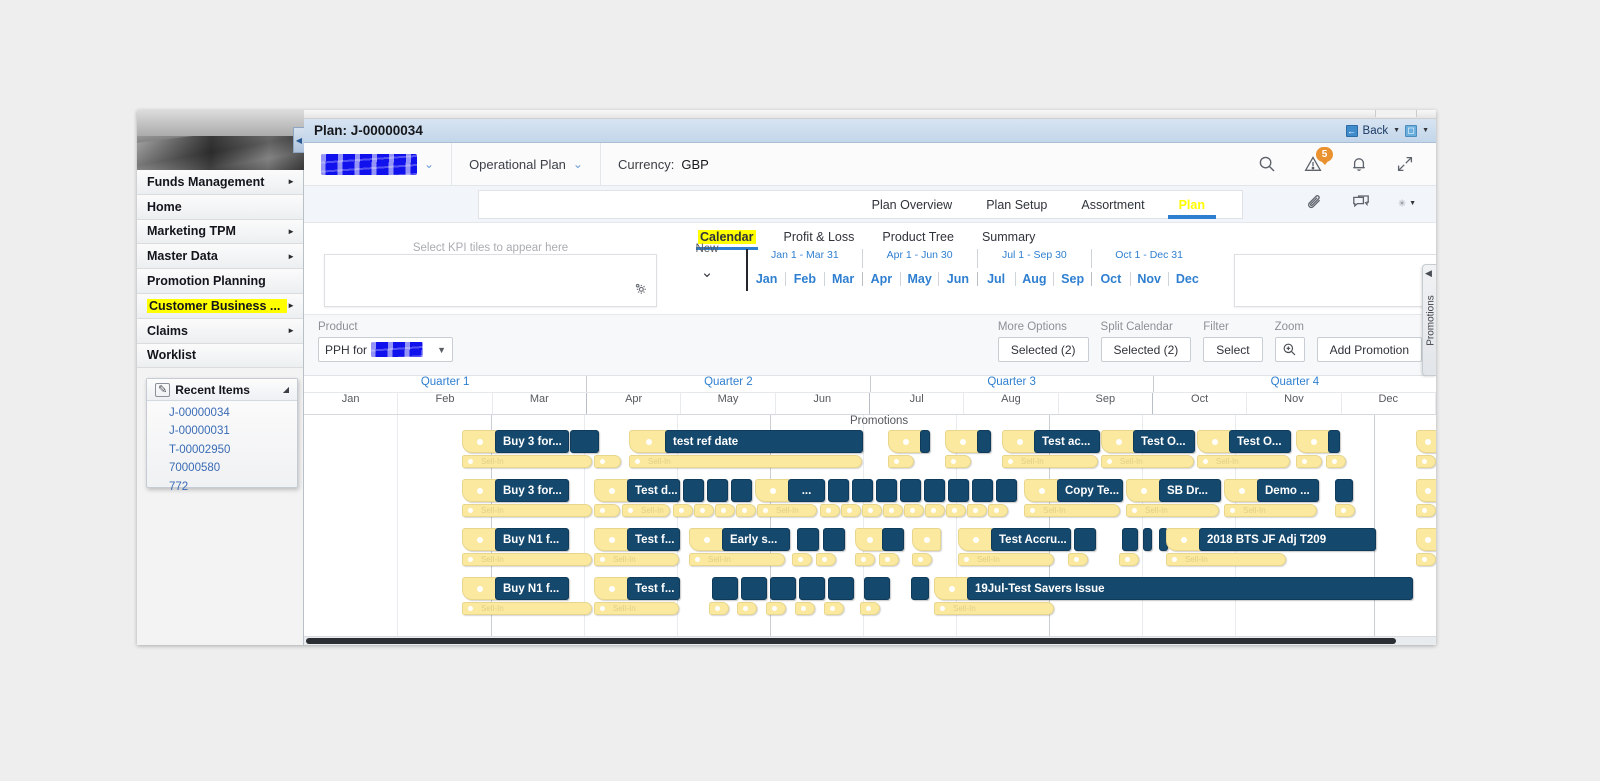 Image resolution: width=1600 pixels, height=781 pixels. I want to click on attachment-icon, so click(1315, 203).